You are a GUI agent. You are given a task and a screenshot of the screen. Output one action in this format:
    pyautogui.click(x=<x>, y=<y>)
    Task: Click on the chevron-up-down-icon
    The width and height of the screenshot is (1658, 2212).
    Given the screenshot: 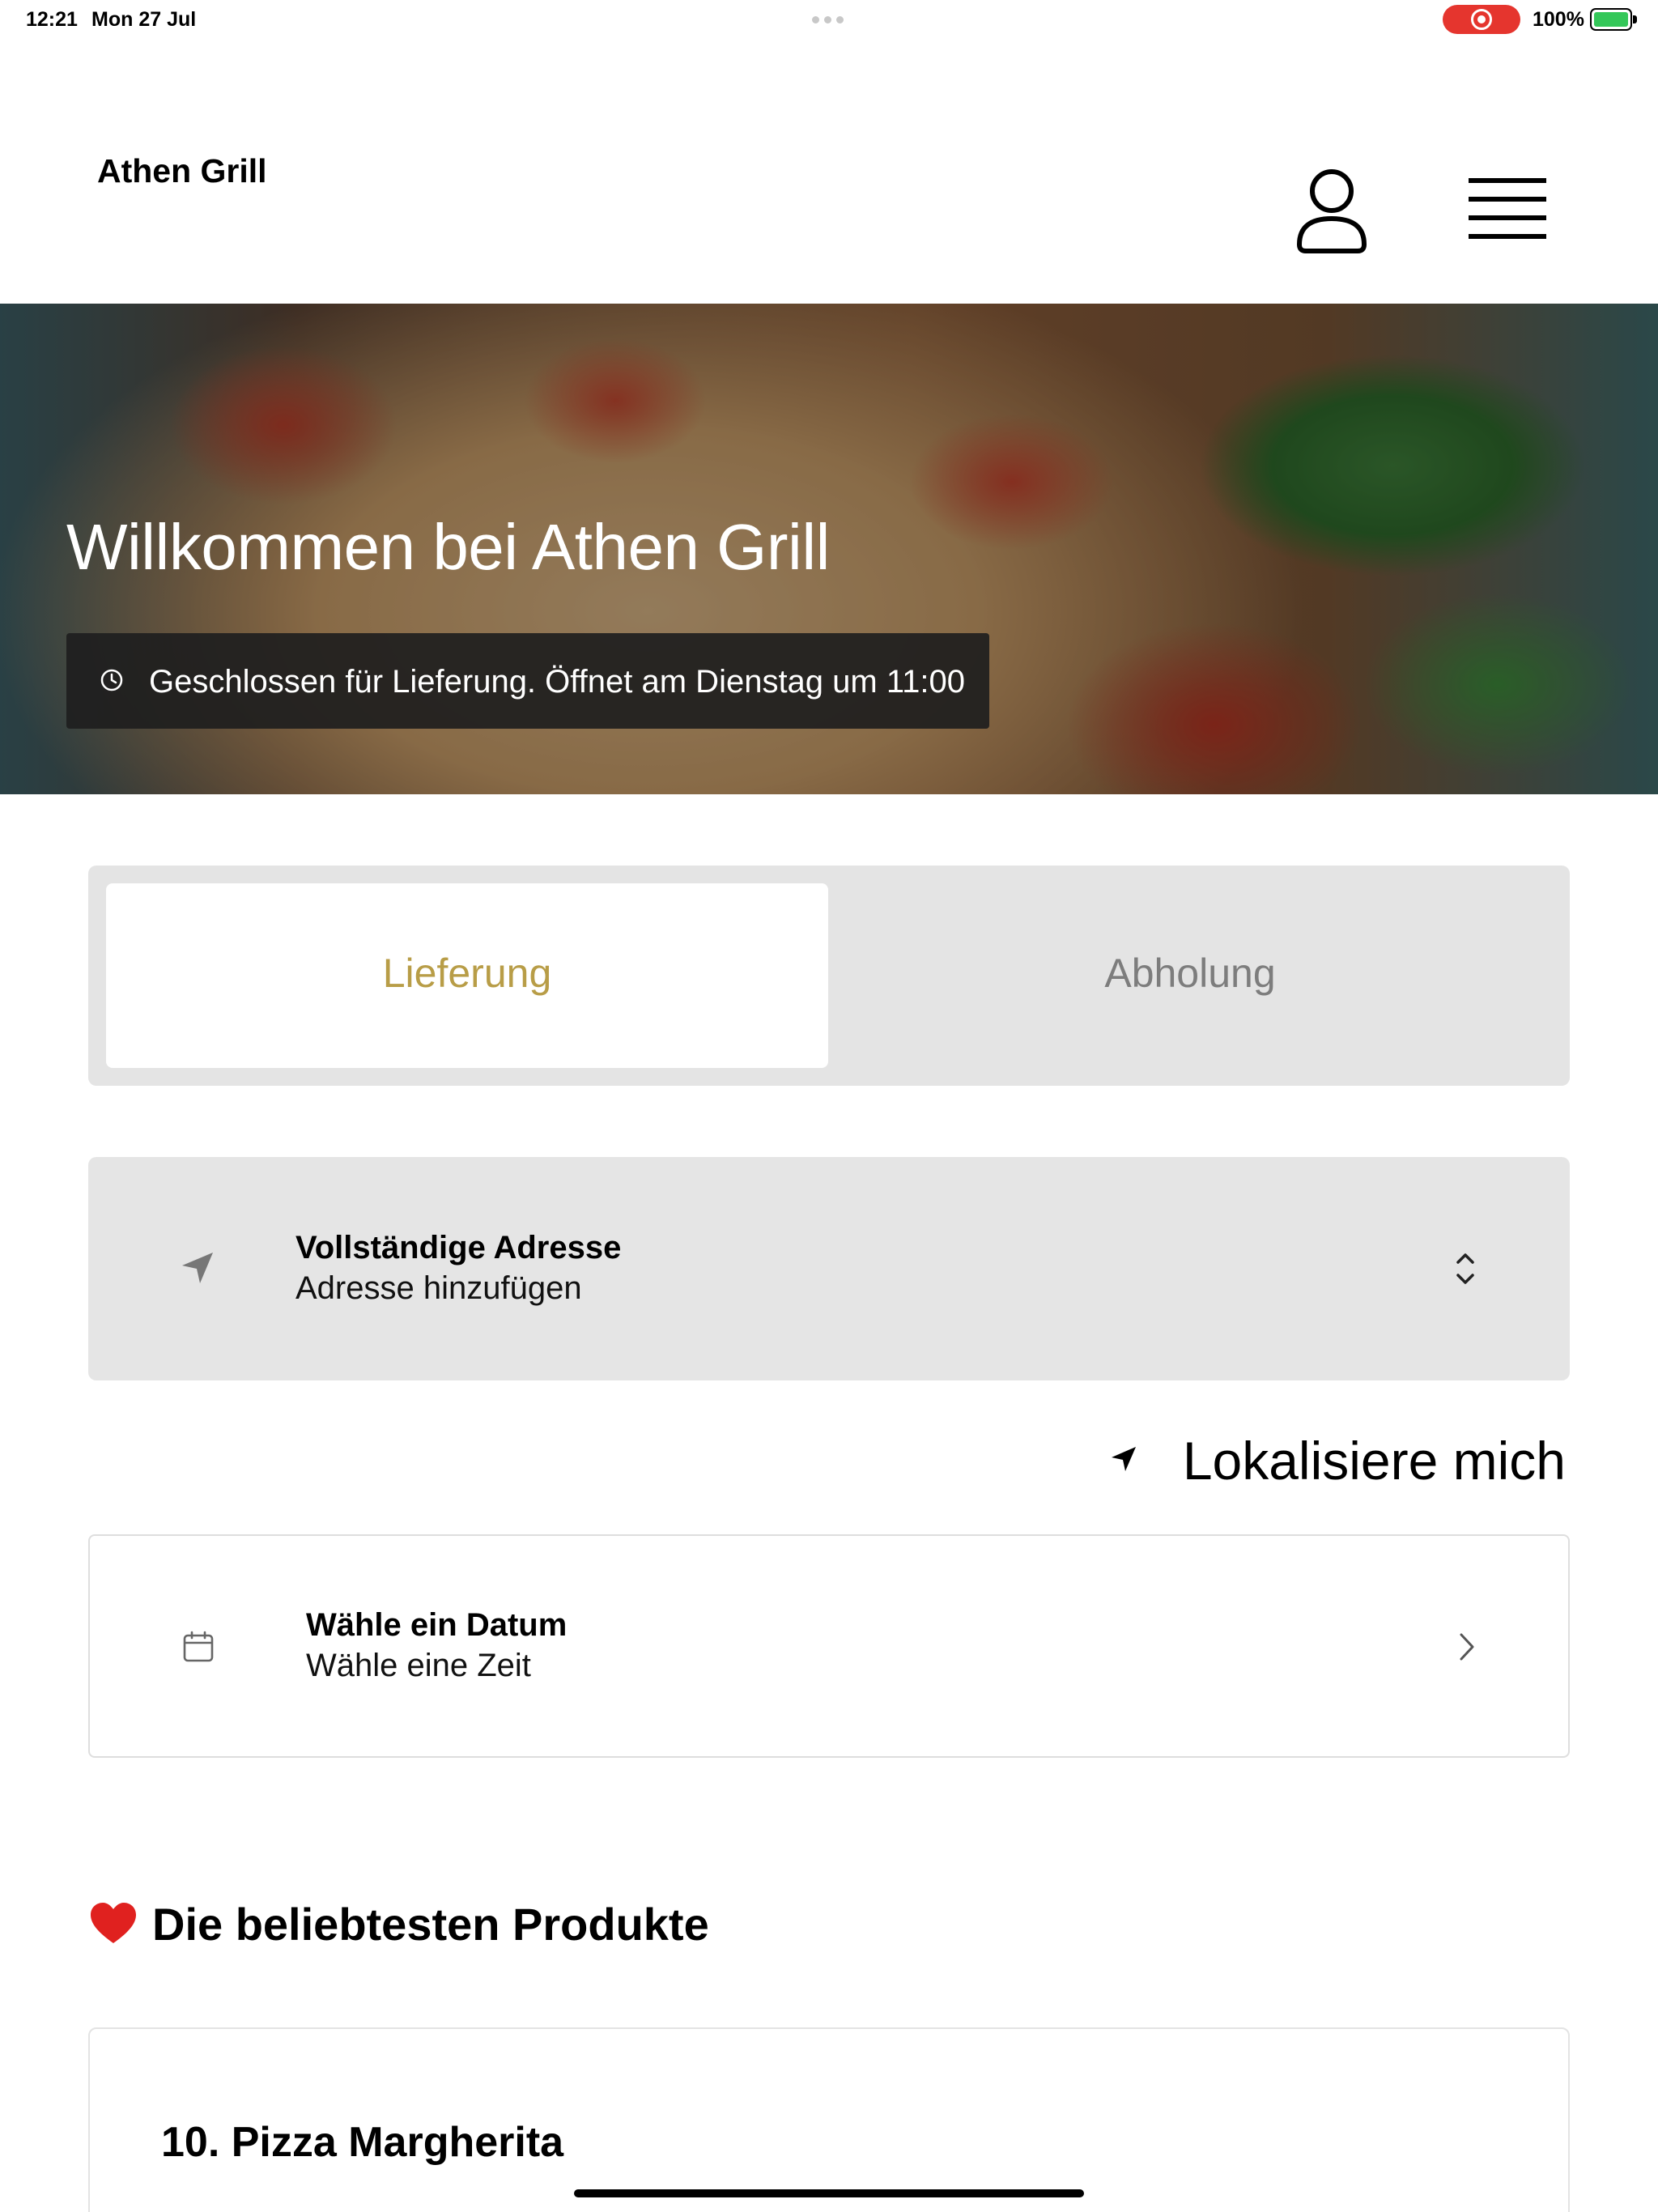 What is the action you would take?
    pyautogui.click(x=1465, y=1269)
    